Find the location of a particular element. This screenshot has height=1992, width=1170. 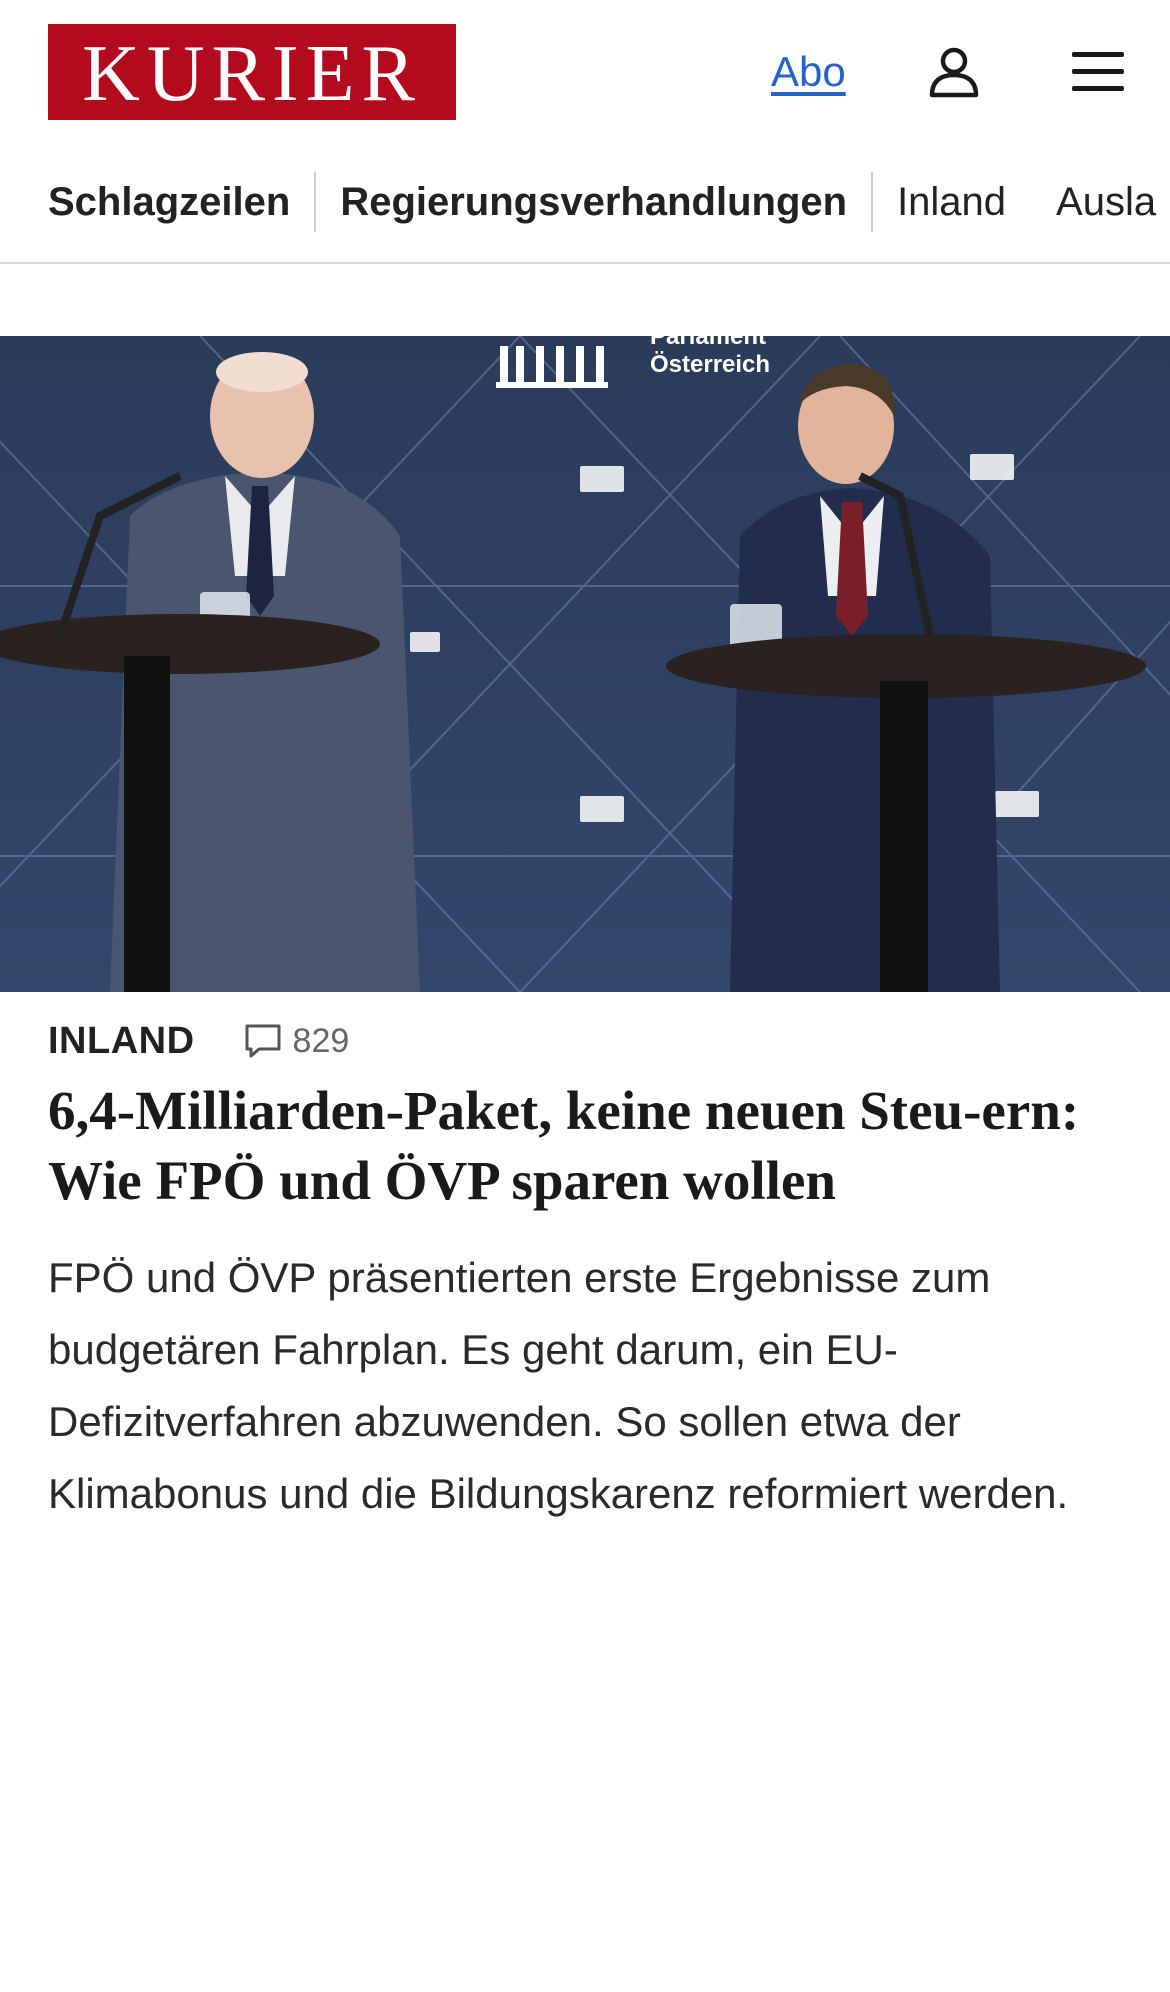

site-header: KURIER Abo is located at coordinates (585, 70).